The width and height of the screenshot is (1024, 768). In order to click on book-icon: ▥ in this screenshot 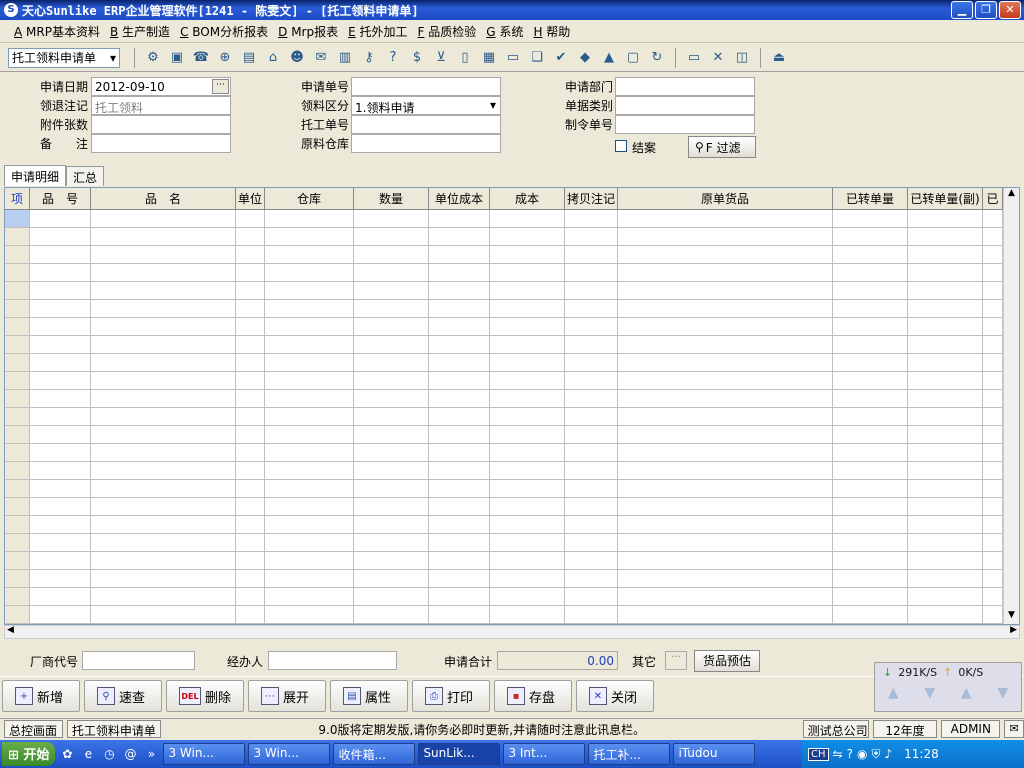, I will do `click(345, 58)`.